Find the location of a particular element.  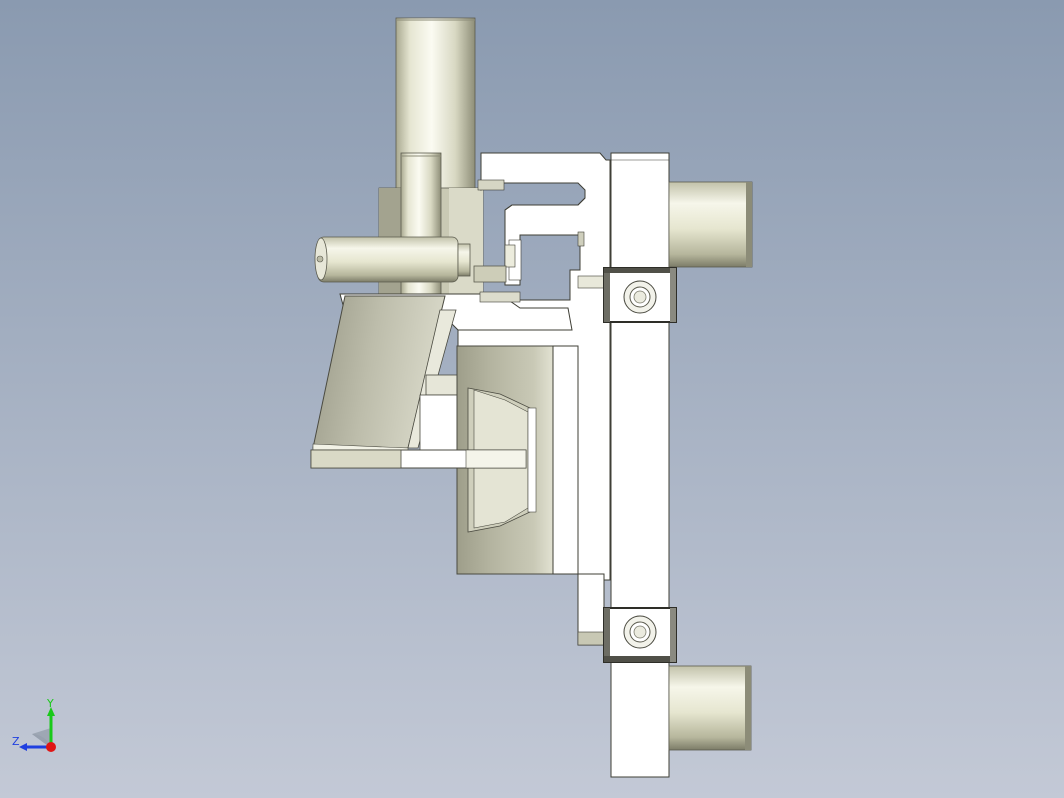

lower-guide-bushing is located at coordinates (710, 708).